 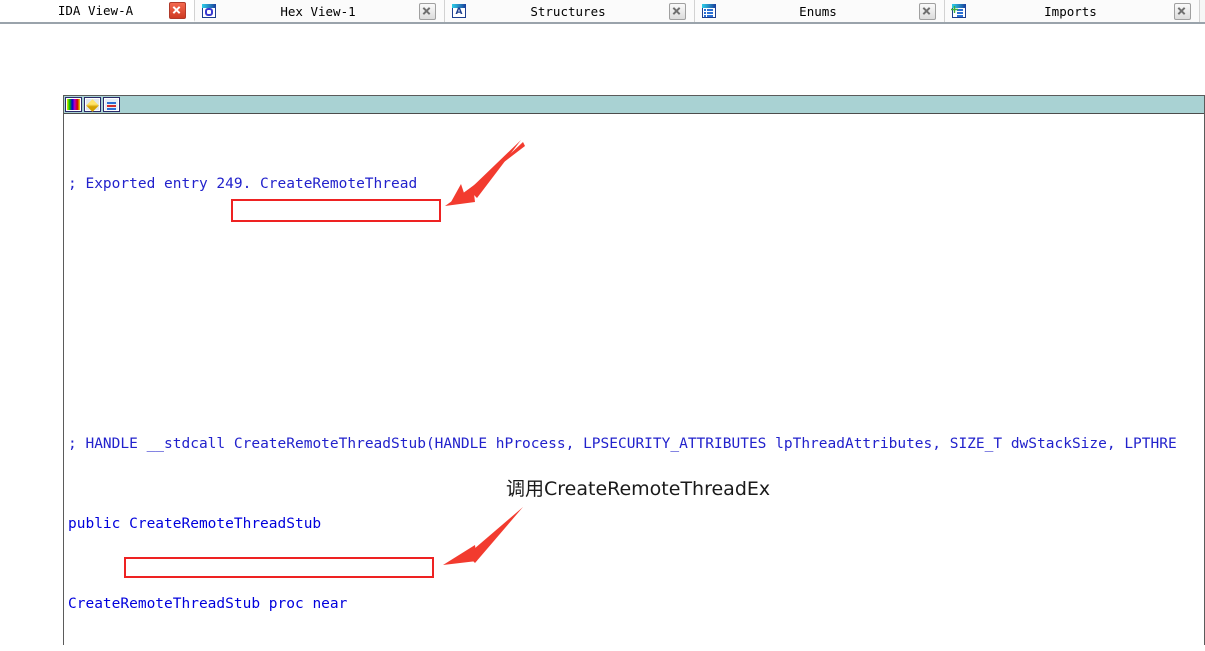 I want to click on tab-label: Imports, so click(x=1070, y=11).